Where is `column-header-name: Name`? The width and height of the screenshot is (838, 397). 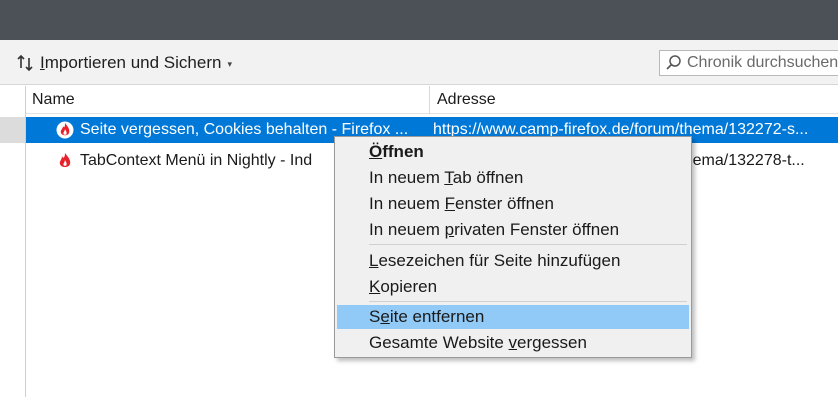
column-header-name: Name is located at coordinates (228, 100).